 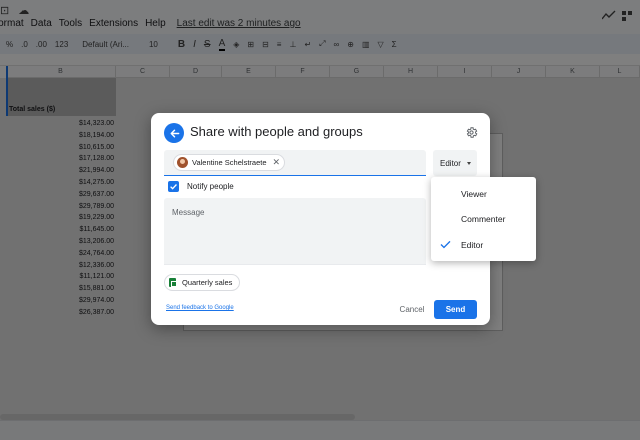 I want to click on feedback-link: Send feedback to Google, so click(x=200, y=308).